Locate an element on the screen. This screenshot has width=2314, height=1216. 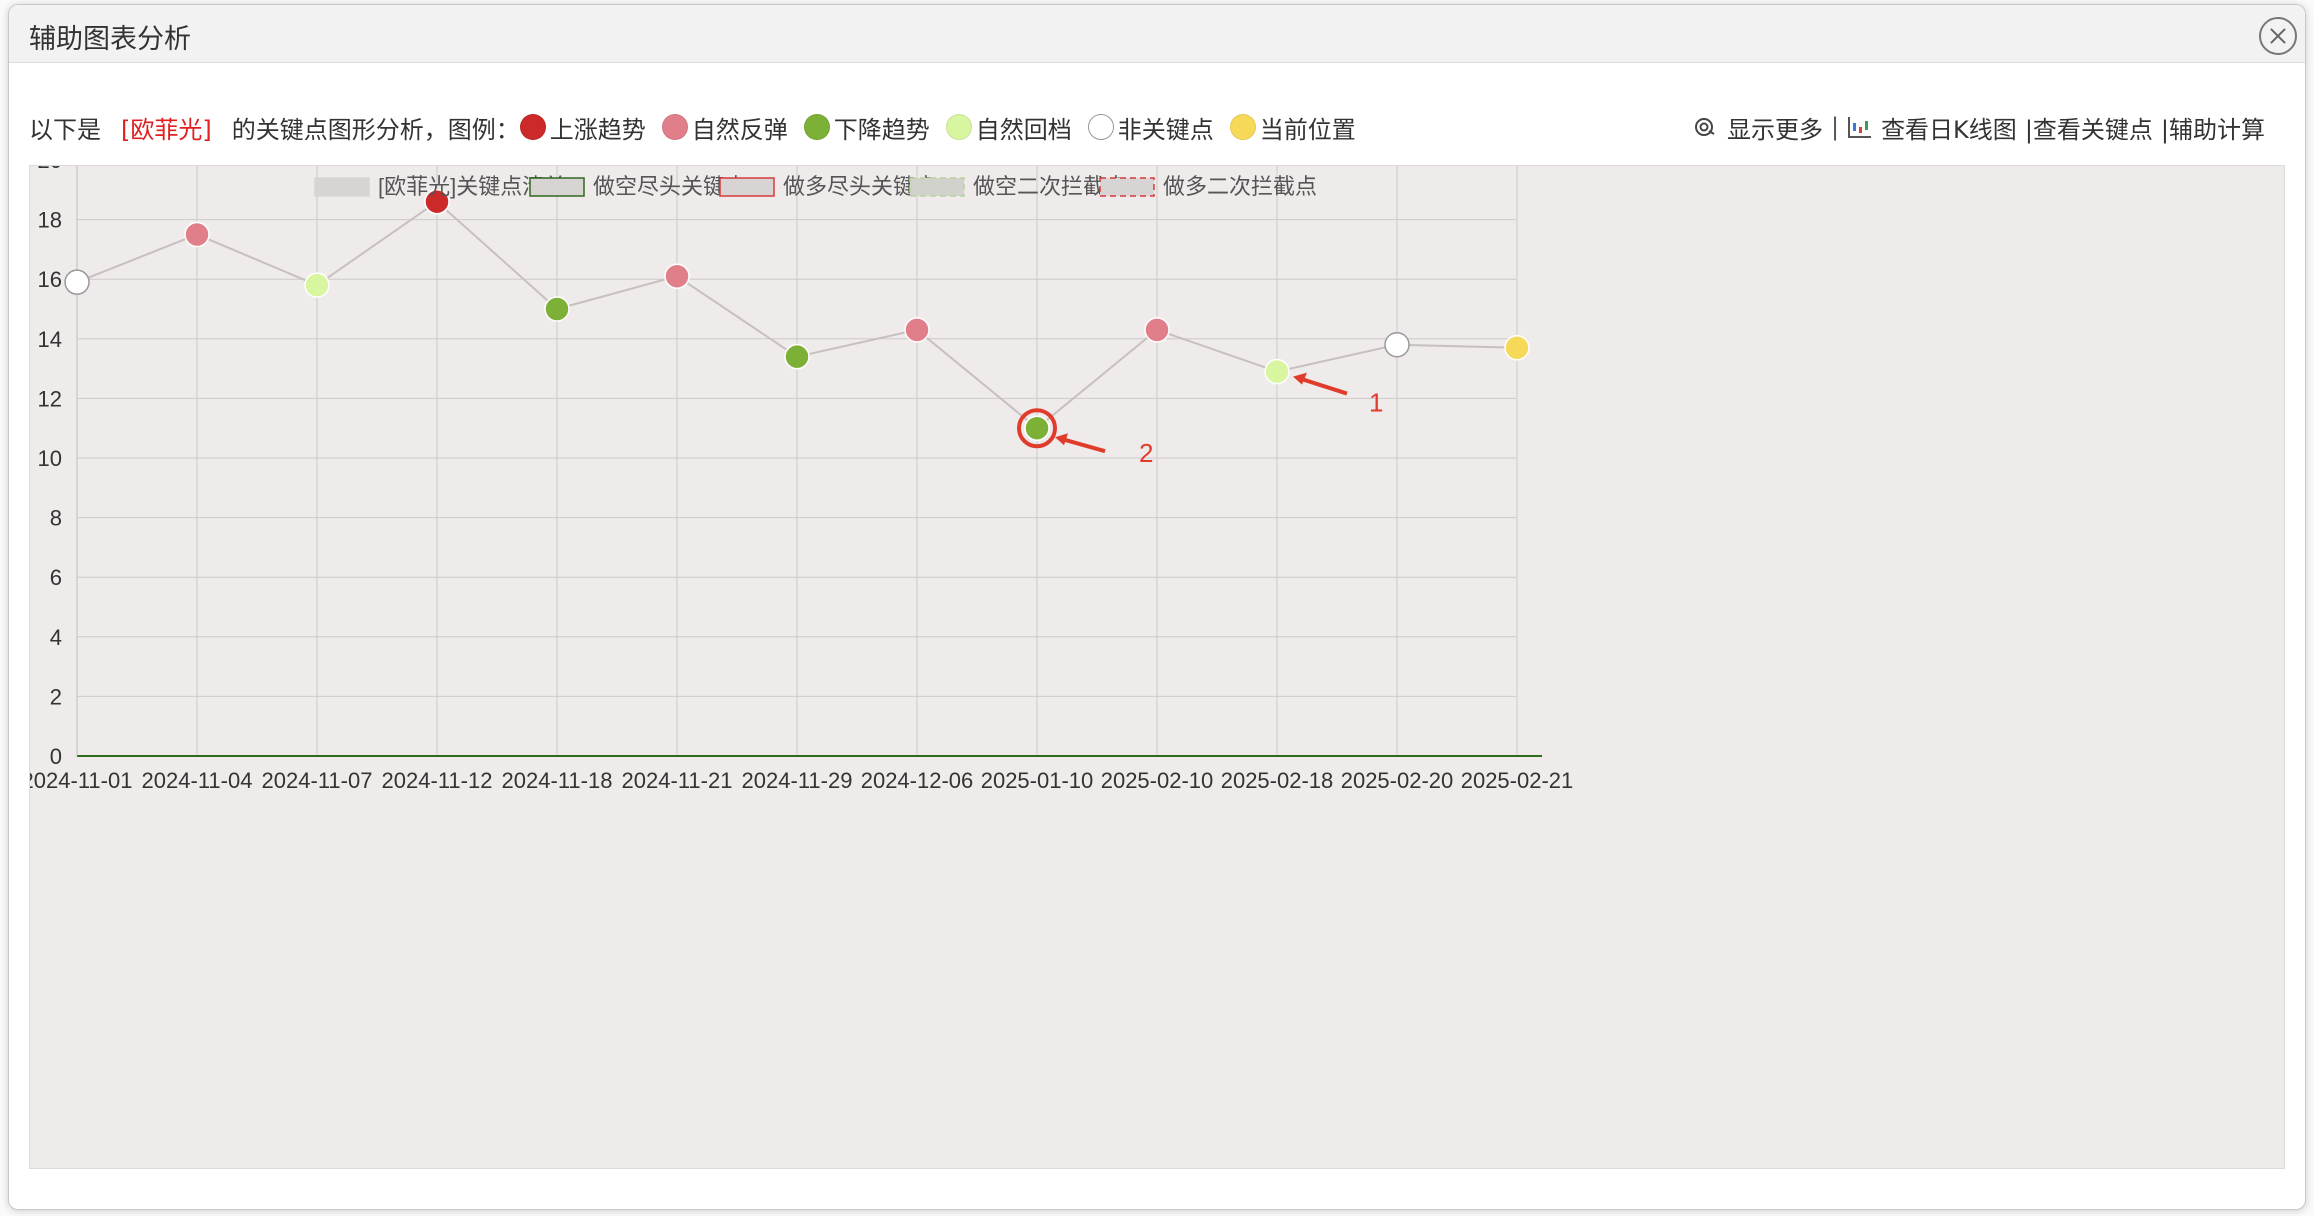
x-tick-label: 2024-12-06 is located at coordinates (917, 780).